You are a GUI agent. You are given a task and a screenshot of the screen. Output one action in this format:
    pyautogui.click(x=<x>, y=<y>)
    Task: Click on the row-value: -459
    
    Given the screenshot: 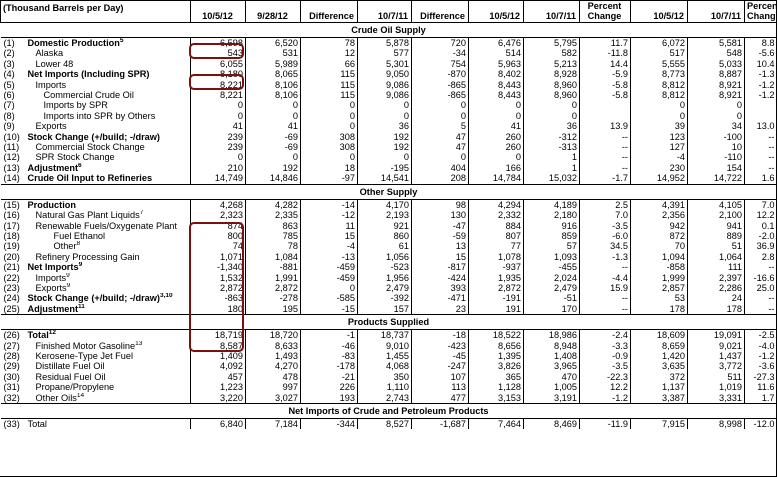 What is the action you would take?
    pyautogui.click(x=329, y=277)
    